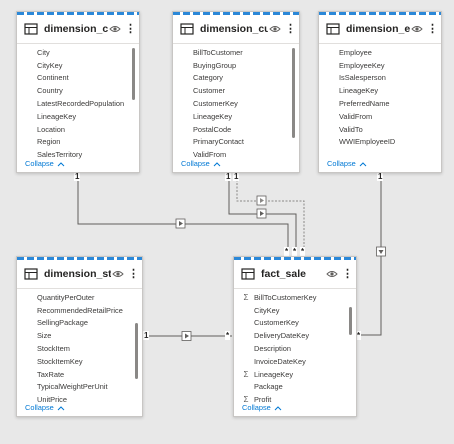 This screenshot has height=444, width=454. Describe the element at coordinates (295, 297) in the screenshot. I see `field-item: Σ BillToCustomerKey` at that location.